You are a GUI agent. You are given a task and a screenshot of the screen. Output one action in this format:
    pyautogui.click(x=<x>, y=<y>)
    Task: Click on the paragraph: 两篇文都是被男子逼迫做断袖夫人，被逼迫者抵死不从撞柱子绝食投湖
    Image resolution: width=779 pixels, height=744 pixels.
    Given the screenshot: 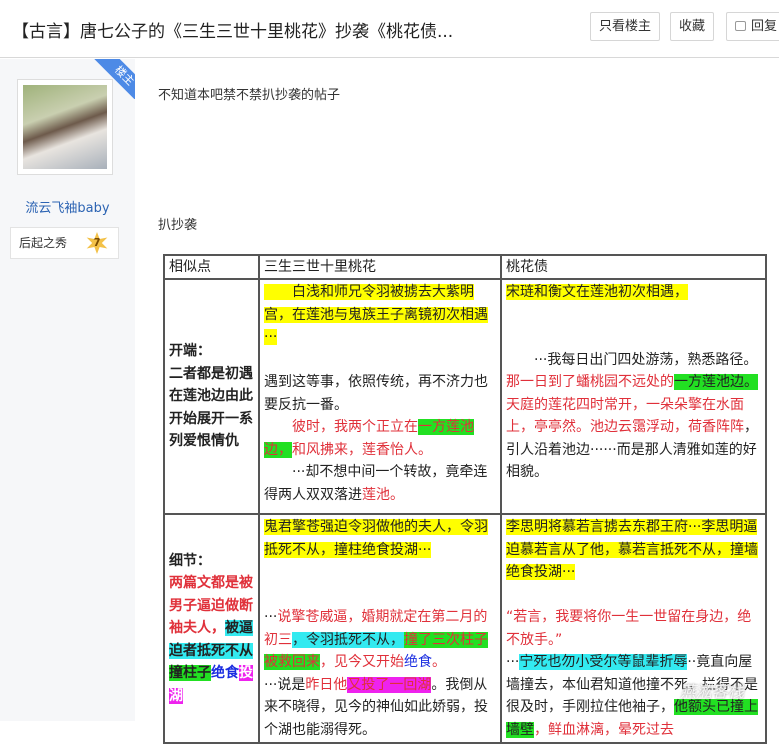 What is the action you would take?
    pyautogui.click(x=211, y=639)
    